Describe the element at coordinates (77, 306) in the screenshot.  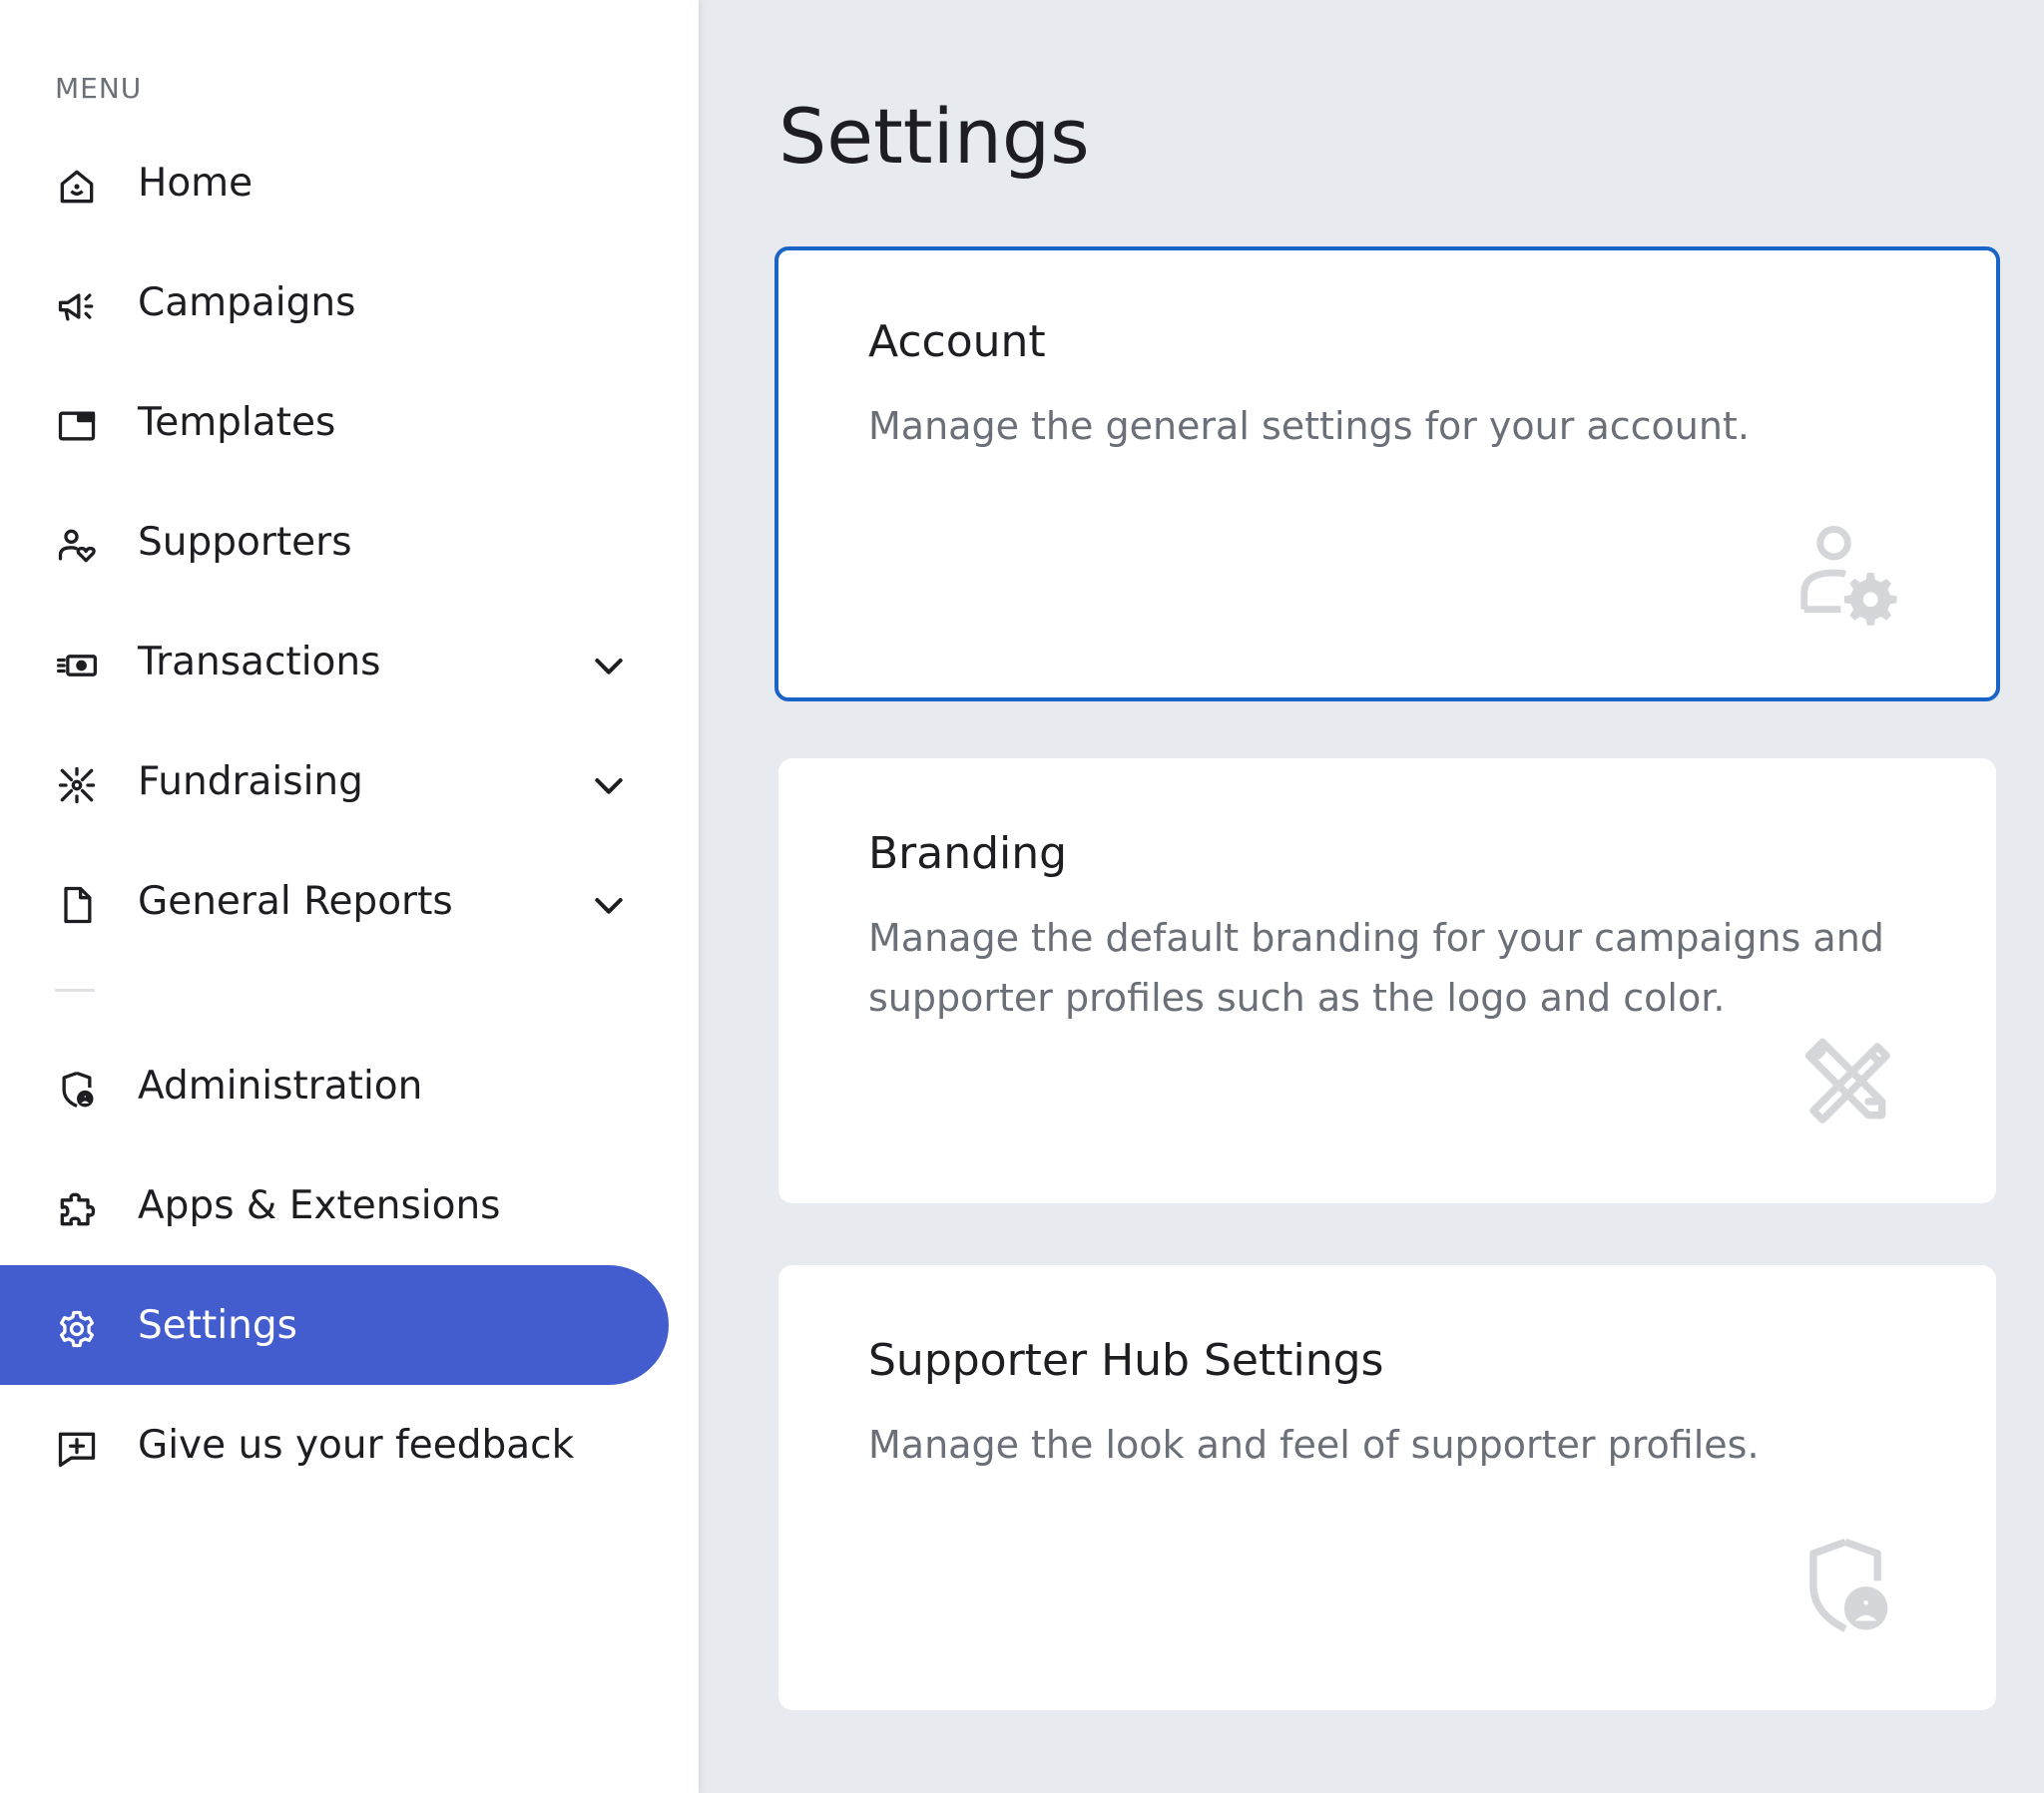
I see `megaphone-icon` at that location.